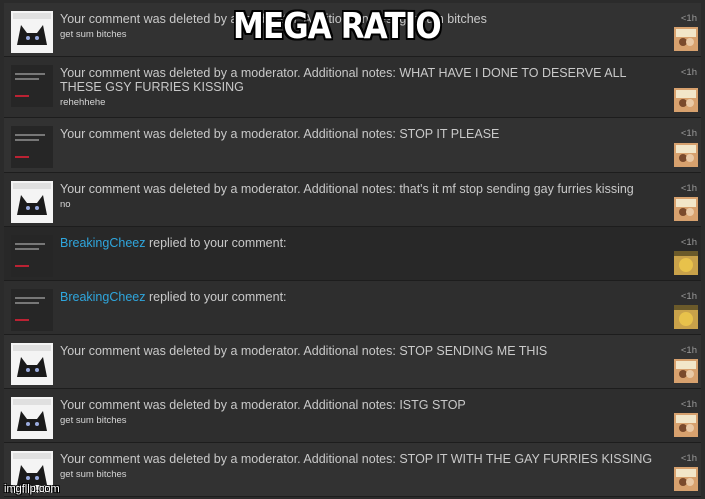  I want to click on meme-caption: MEGA RATIO, so click(337, 26).